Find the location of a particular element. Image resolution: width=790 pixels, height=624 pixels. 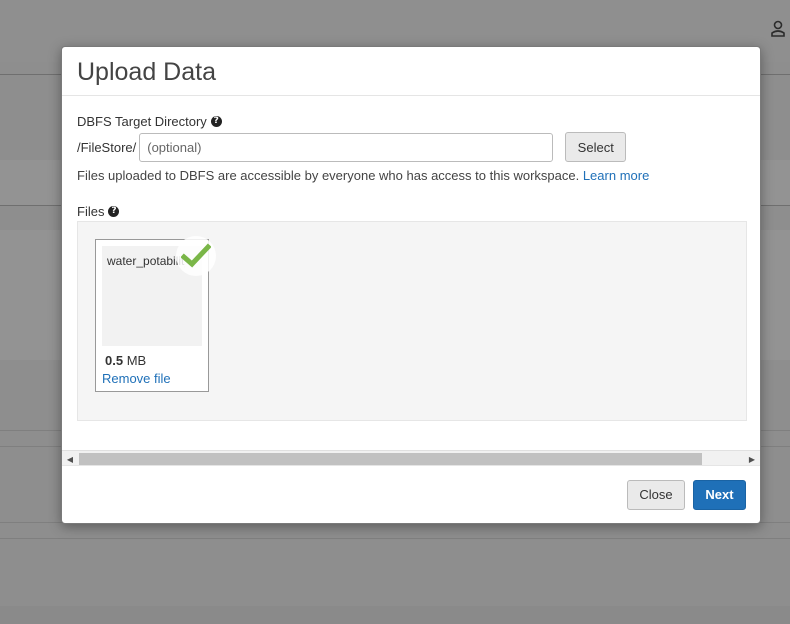

select-button: Select is located at coordinates (596, 147).